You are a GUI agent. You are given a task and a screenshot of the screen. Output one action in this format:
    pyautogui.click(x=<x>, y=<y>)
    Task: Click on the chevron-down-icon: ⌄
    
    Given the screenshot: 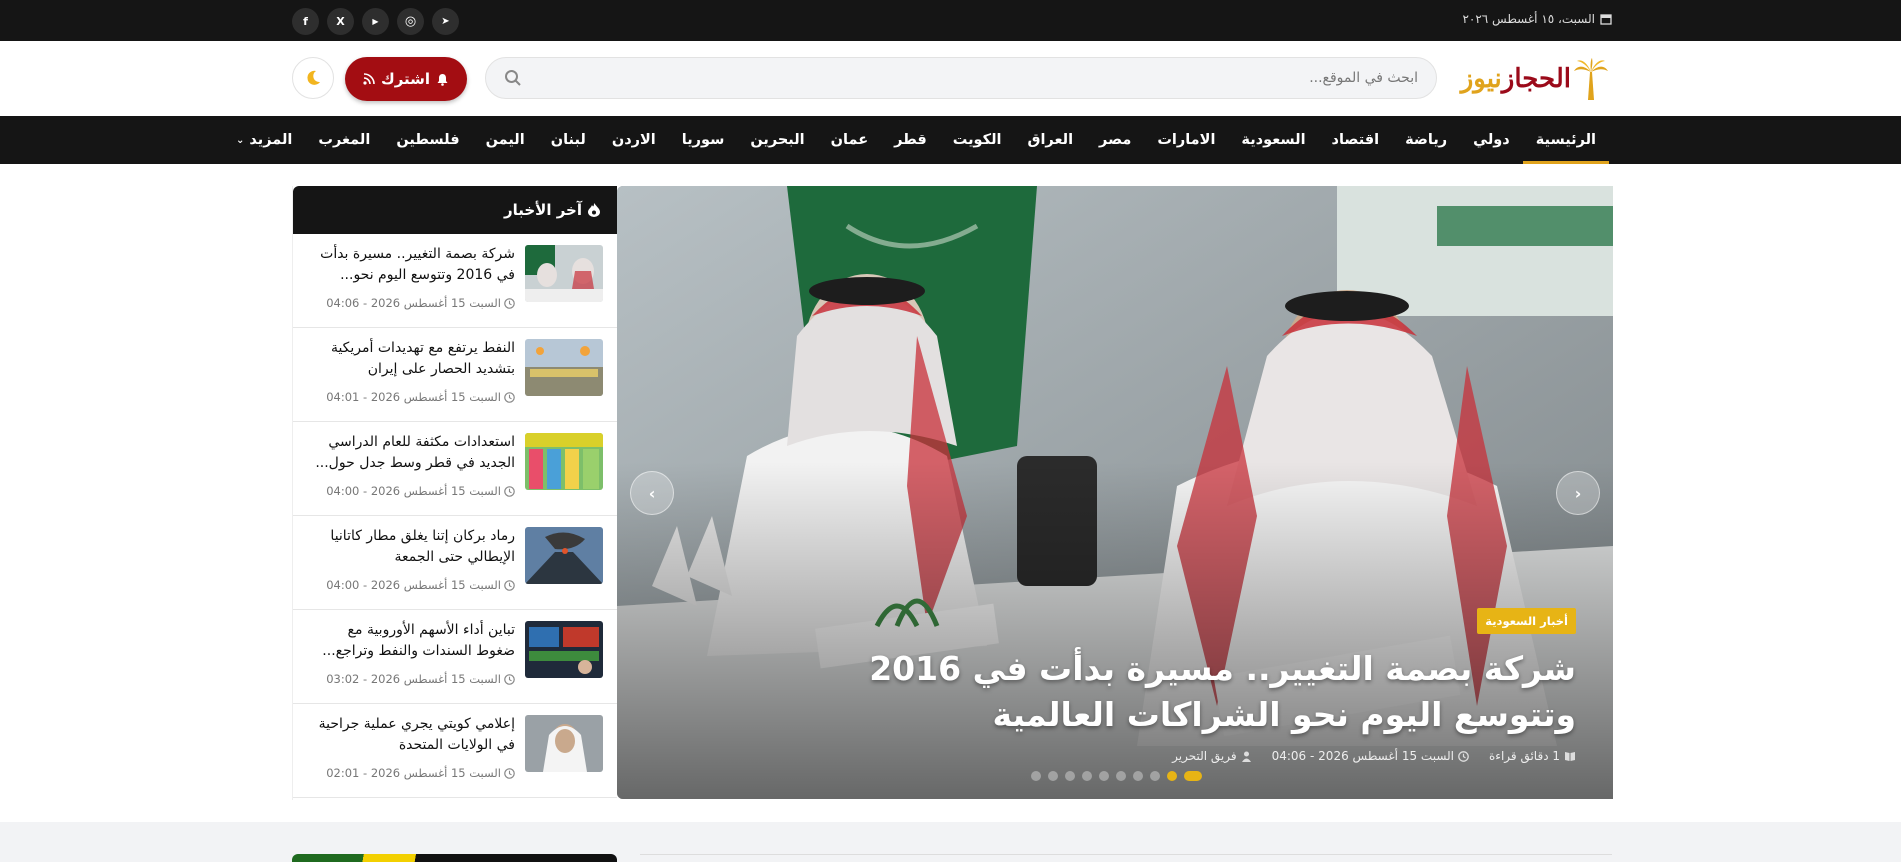 What is the action you would take?
    pyautogui.click(x=240, y=140)
    